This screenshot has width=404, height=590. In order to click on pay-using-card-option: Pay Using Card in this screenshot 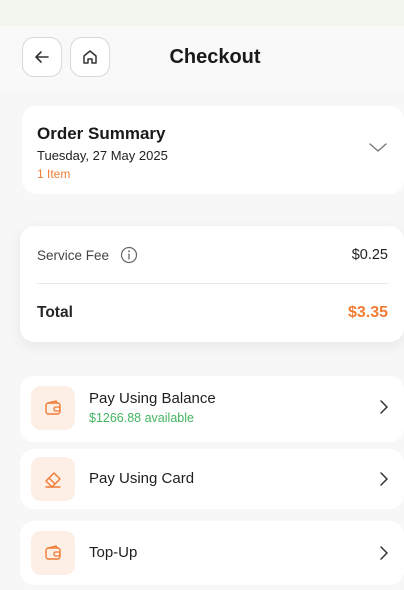, I will do `click(212, 479)`.